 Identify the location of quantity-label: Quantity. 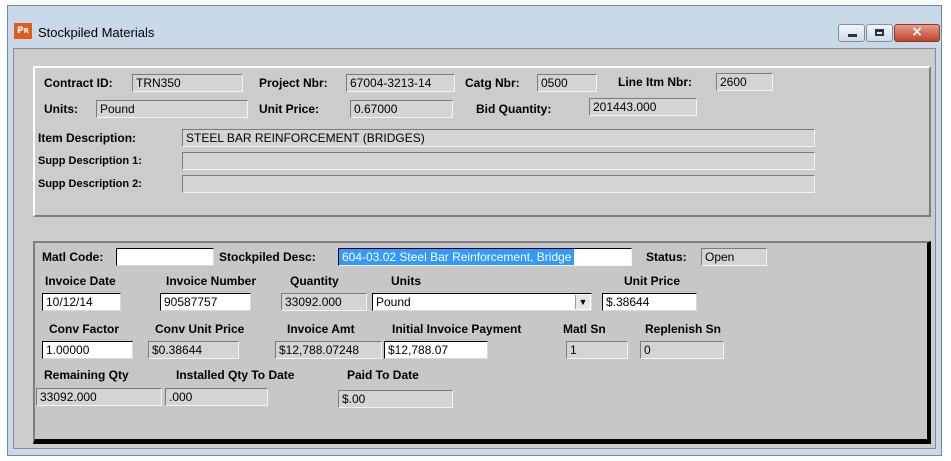
(314, 281).